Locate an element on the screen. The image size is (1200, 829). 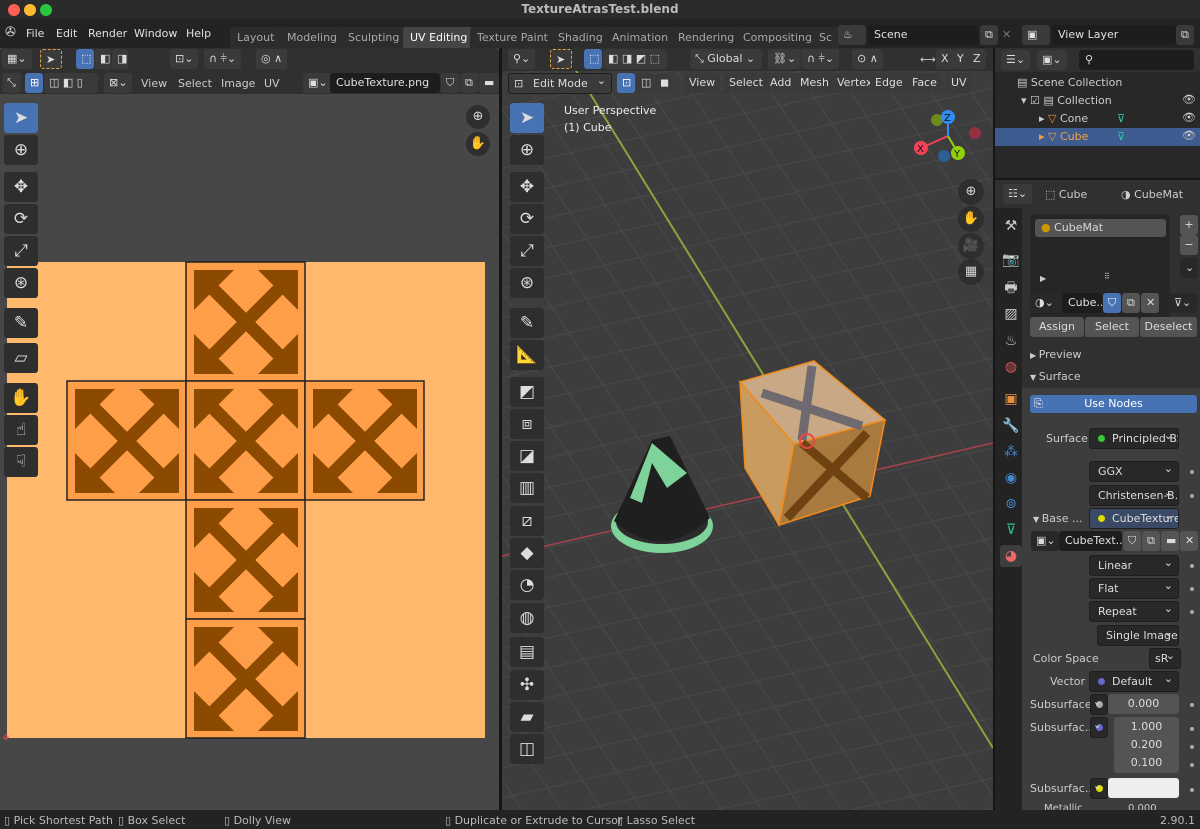
constraints-tab-icon: ⊚ is located at coordinates (1011, 504).